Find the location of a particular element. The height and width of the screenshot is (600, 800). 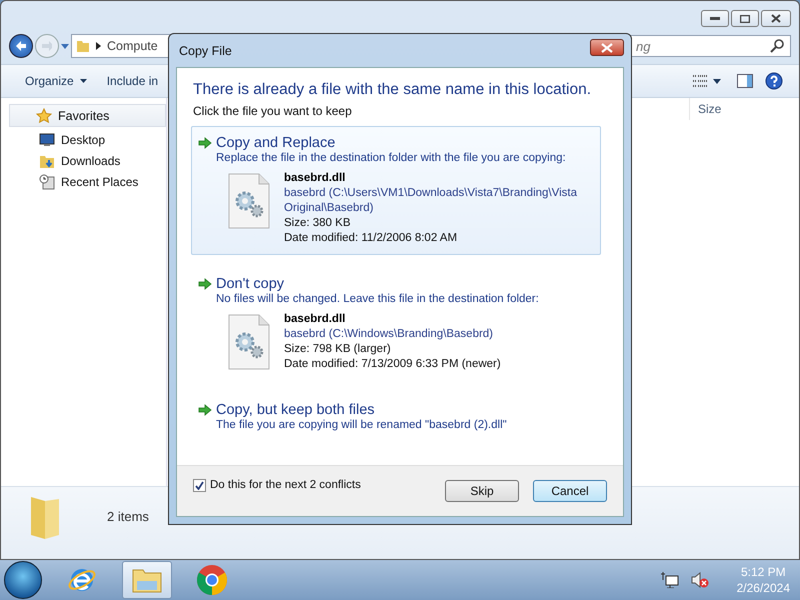

chrome-icon is located at coordinates (212, 580).